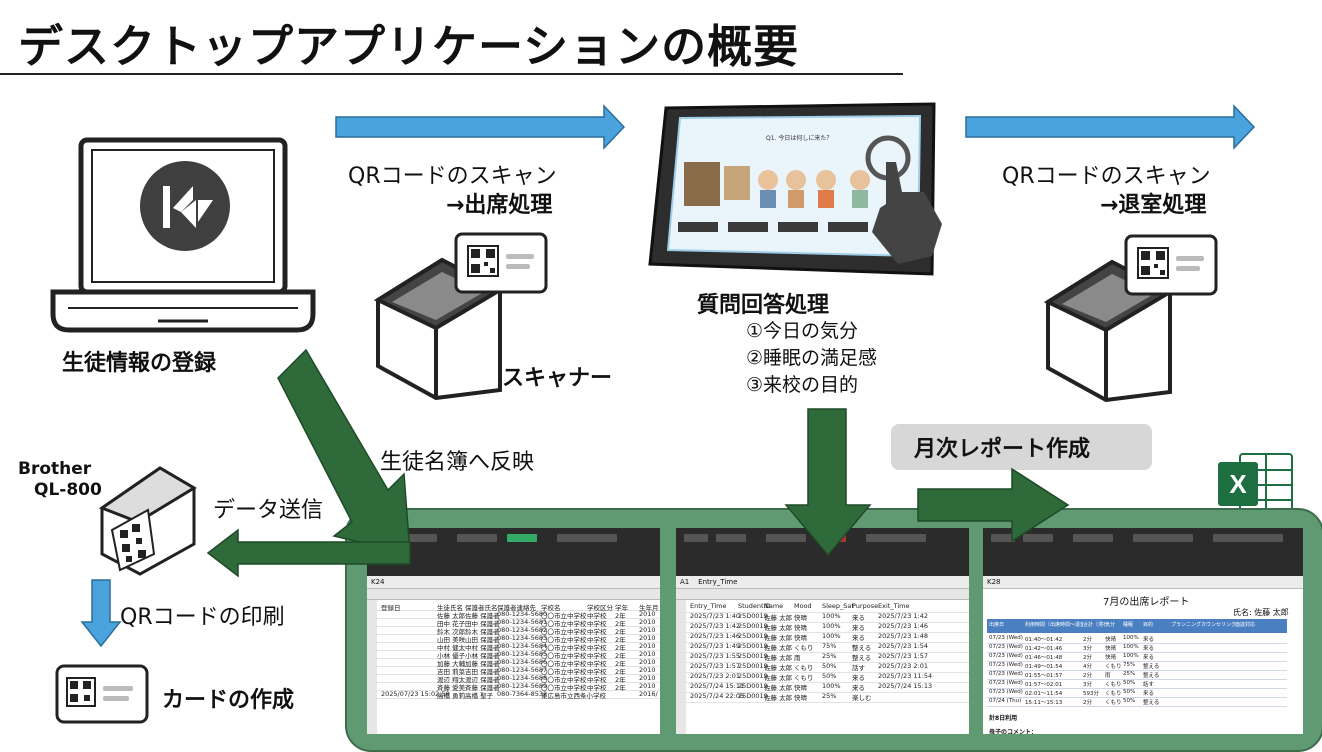 The height and width of the screenshot is (752, 1322). What do you see at coordinates (1043, 666) in the screenshot?
I see `table-cell: 01:49～01:54` at bounding box center [1043, 666].